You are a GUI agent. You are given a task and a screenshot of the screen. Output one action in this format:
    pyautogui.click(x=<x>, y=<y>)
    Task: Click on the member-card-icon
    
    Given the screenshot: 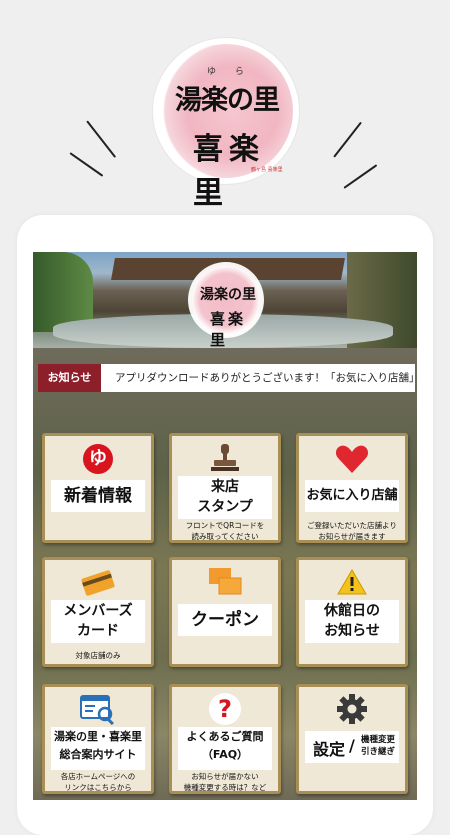 What is the action you would take?
    pyautogui.click(x=98, y=583)
    